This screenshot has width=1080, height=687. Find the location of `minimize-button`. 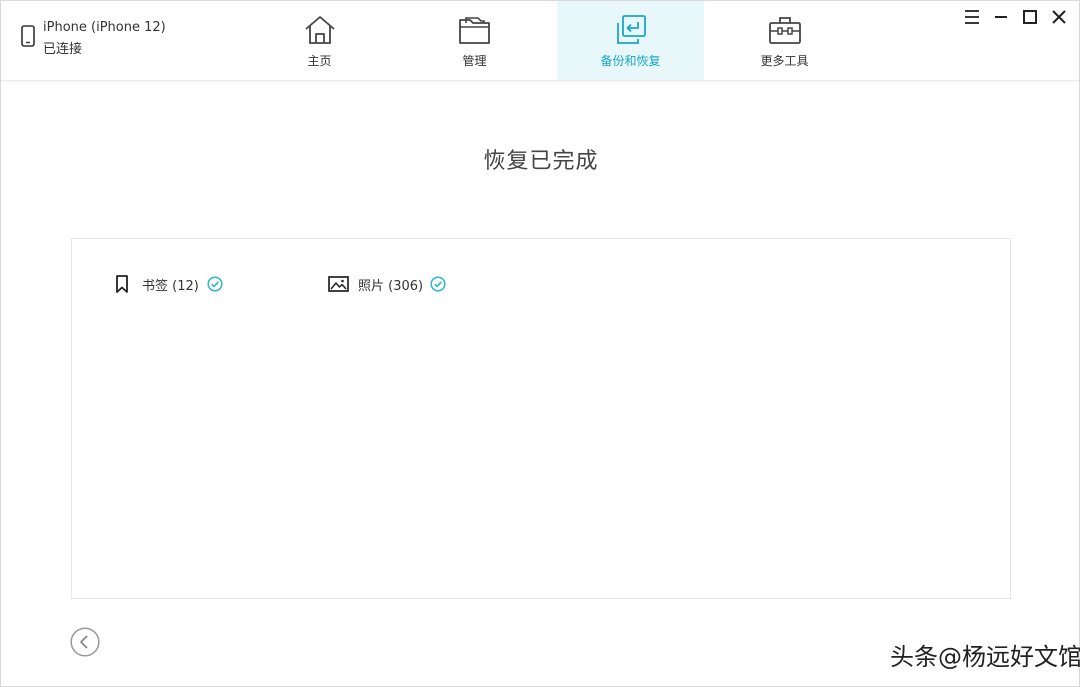

minimize-button is located at coordinates (1001, 17).